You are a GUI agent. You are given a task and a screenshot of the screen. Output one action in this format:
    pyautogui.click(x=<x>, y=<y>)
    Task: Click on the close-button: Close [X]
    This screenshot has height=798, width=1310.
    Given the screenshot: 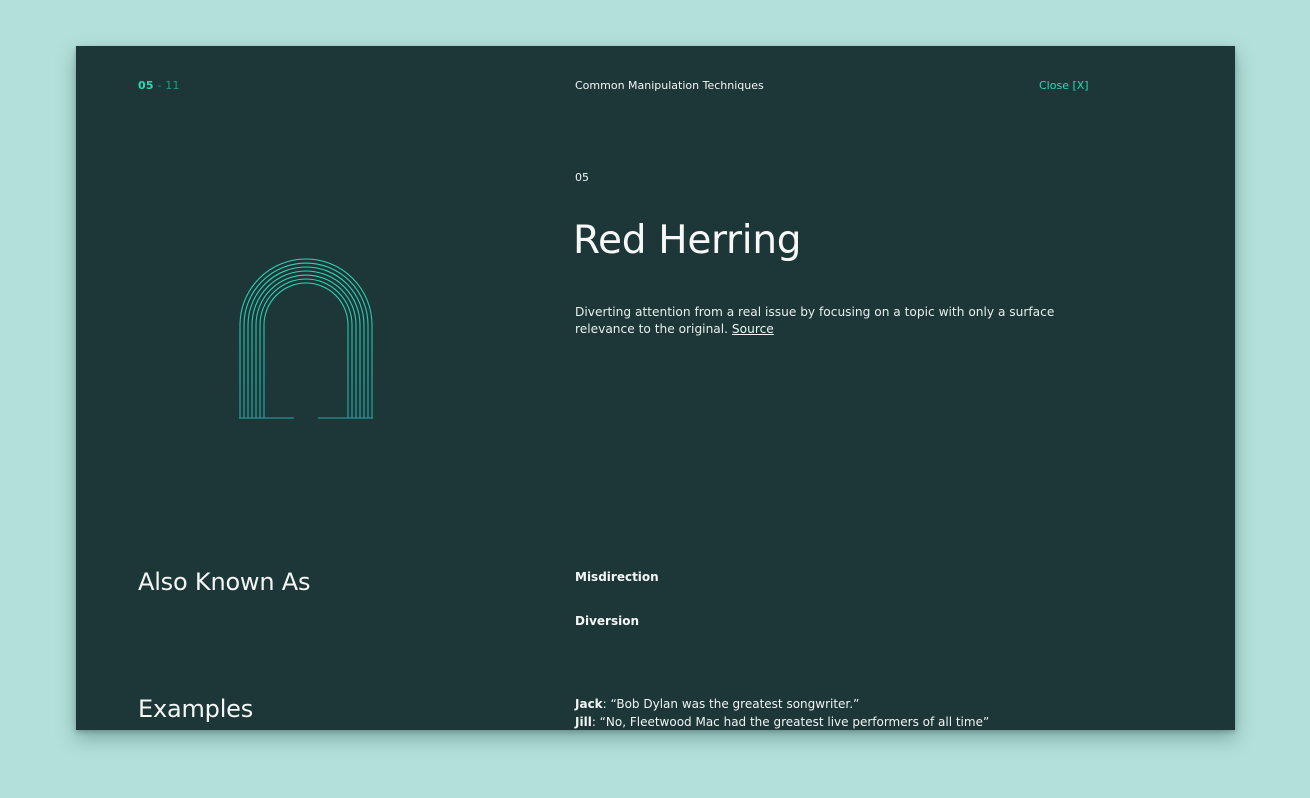 What is the action you would take?
    pyautogui.click(x=1064, y=85)
    